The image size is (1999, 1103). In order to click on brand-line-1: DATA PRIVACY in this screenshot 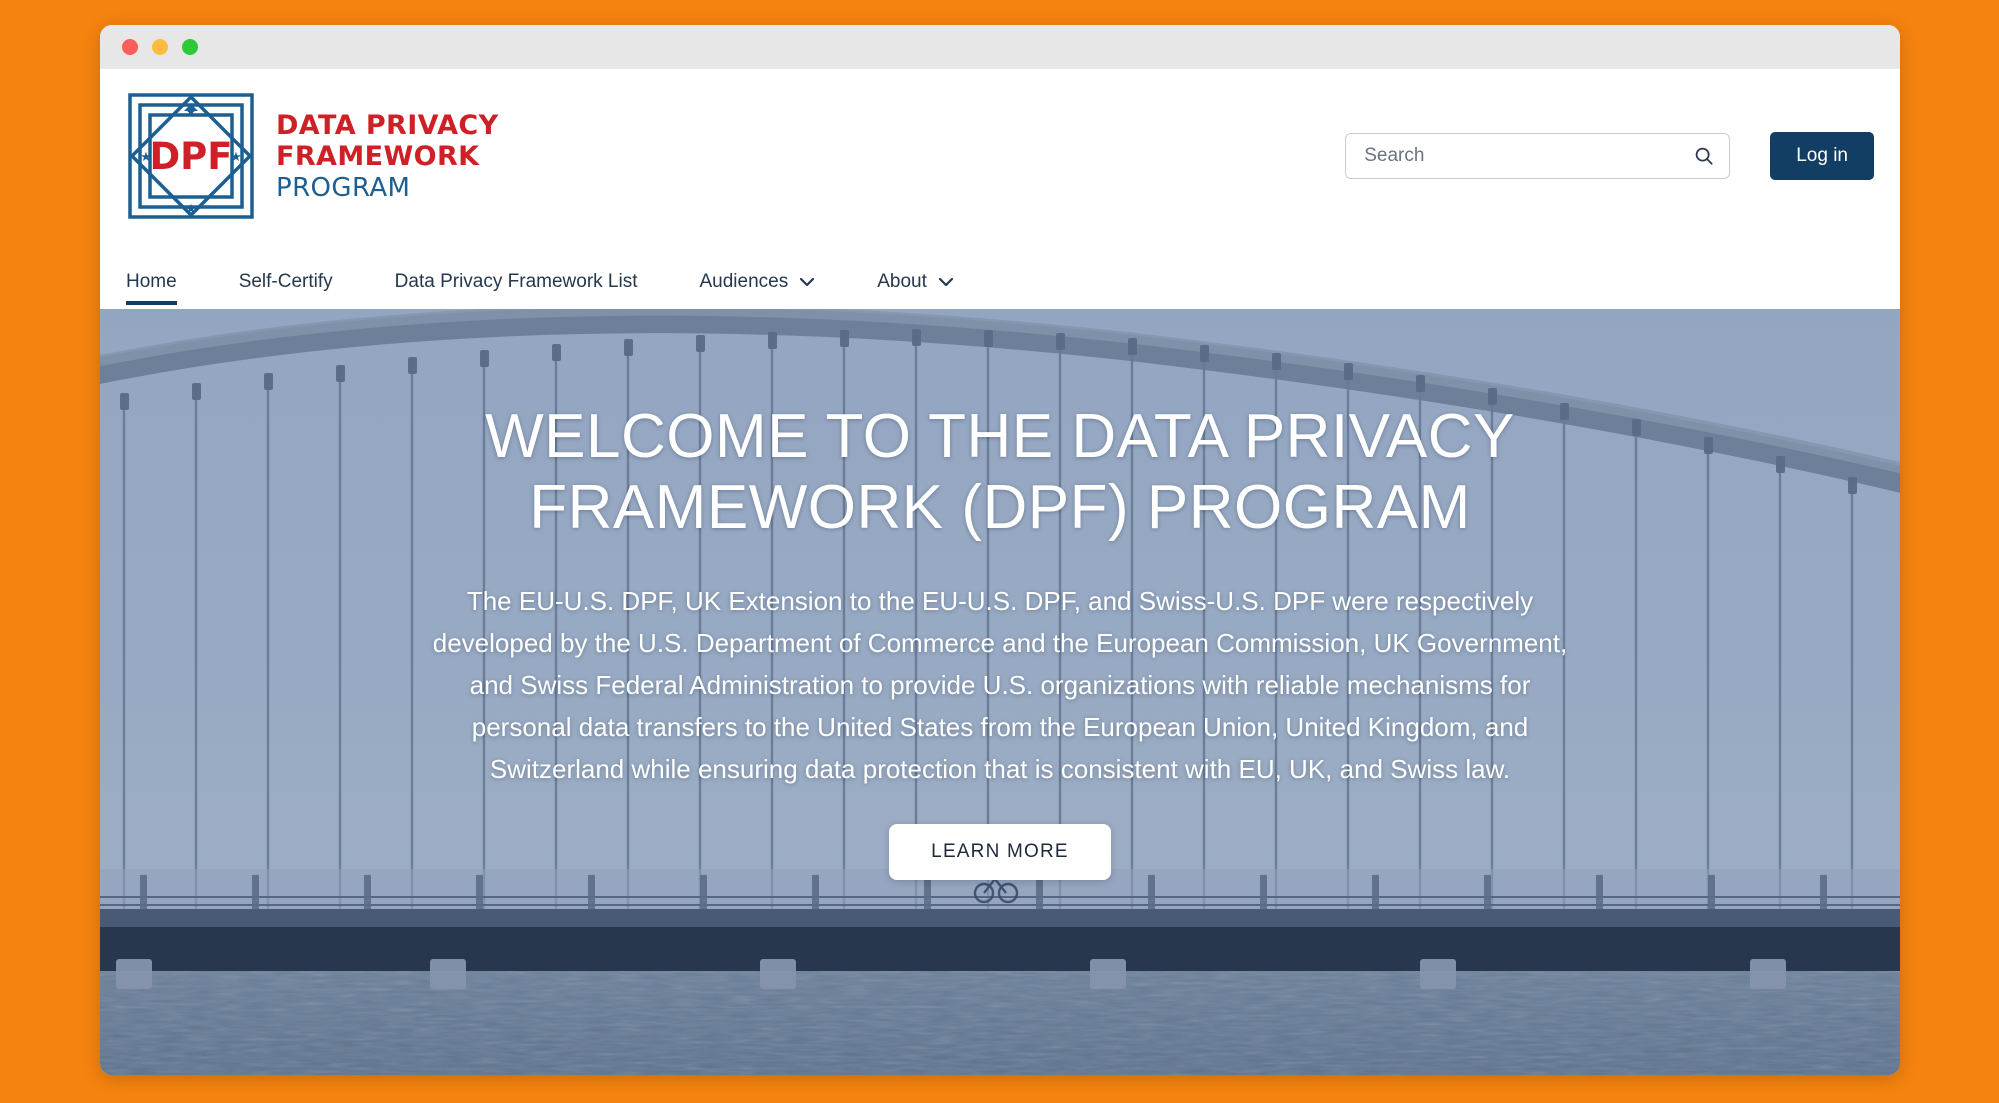, I will do `click(387, 125)`.